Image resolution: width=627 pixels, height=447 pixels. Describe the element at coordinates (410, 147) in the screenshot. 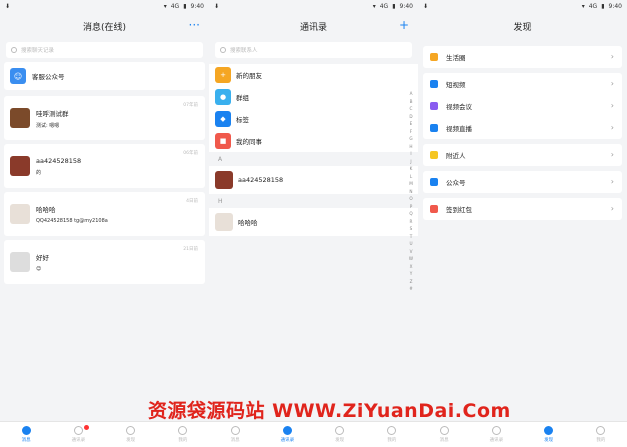

I see `index-letter: H` at that location.